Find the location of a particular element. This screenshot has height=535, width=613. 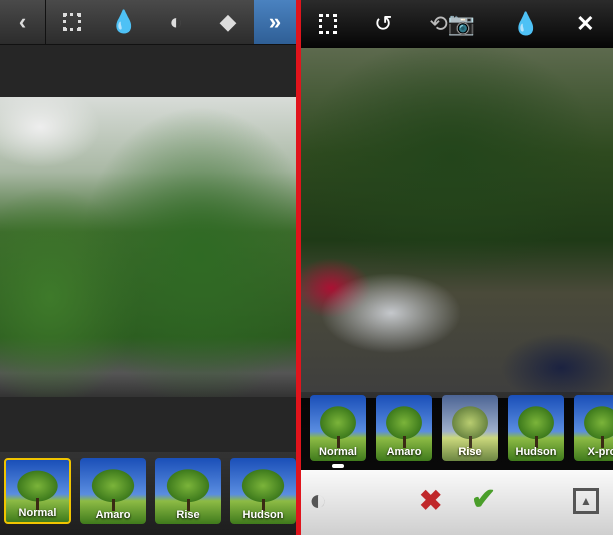

selected-indicator is located at coordinates (338, 466).